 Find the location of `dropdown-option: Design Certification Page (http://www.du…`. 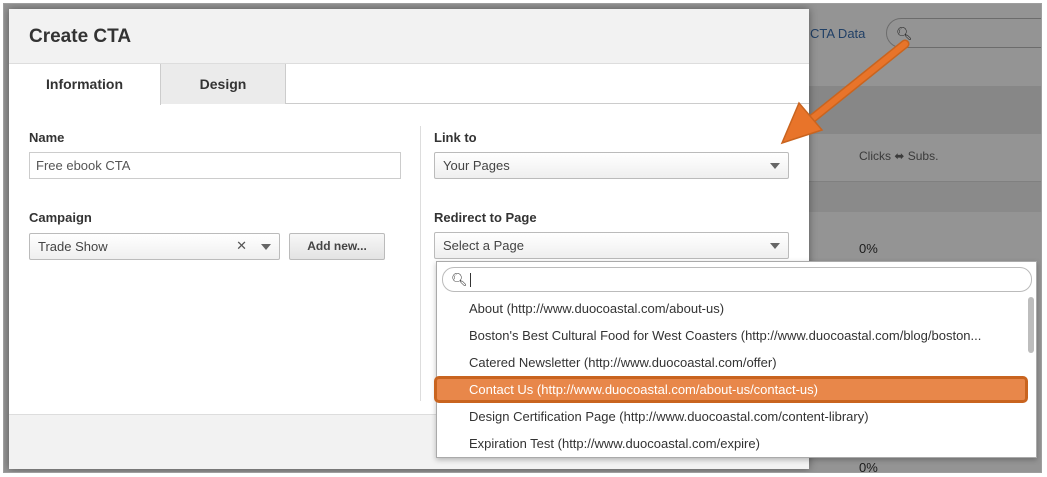

dropdown-option: Design Certification Page (http://www.du… is located at coordinates (731, 416).